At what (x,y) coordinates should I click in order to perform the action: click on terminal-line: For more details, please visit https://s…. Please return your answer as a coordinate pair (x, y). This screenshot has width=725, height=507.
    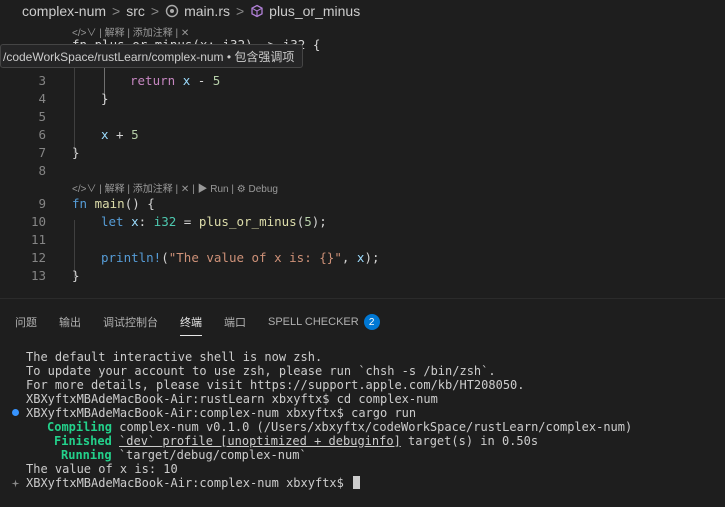
    Looking at the image, I should click on (275, 385).